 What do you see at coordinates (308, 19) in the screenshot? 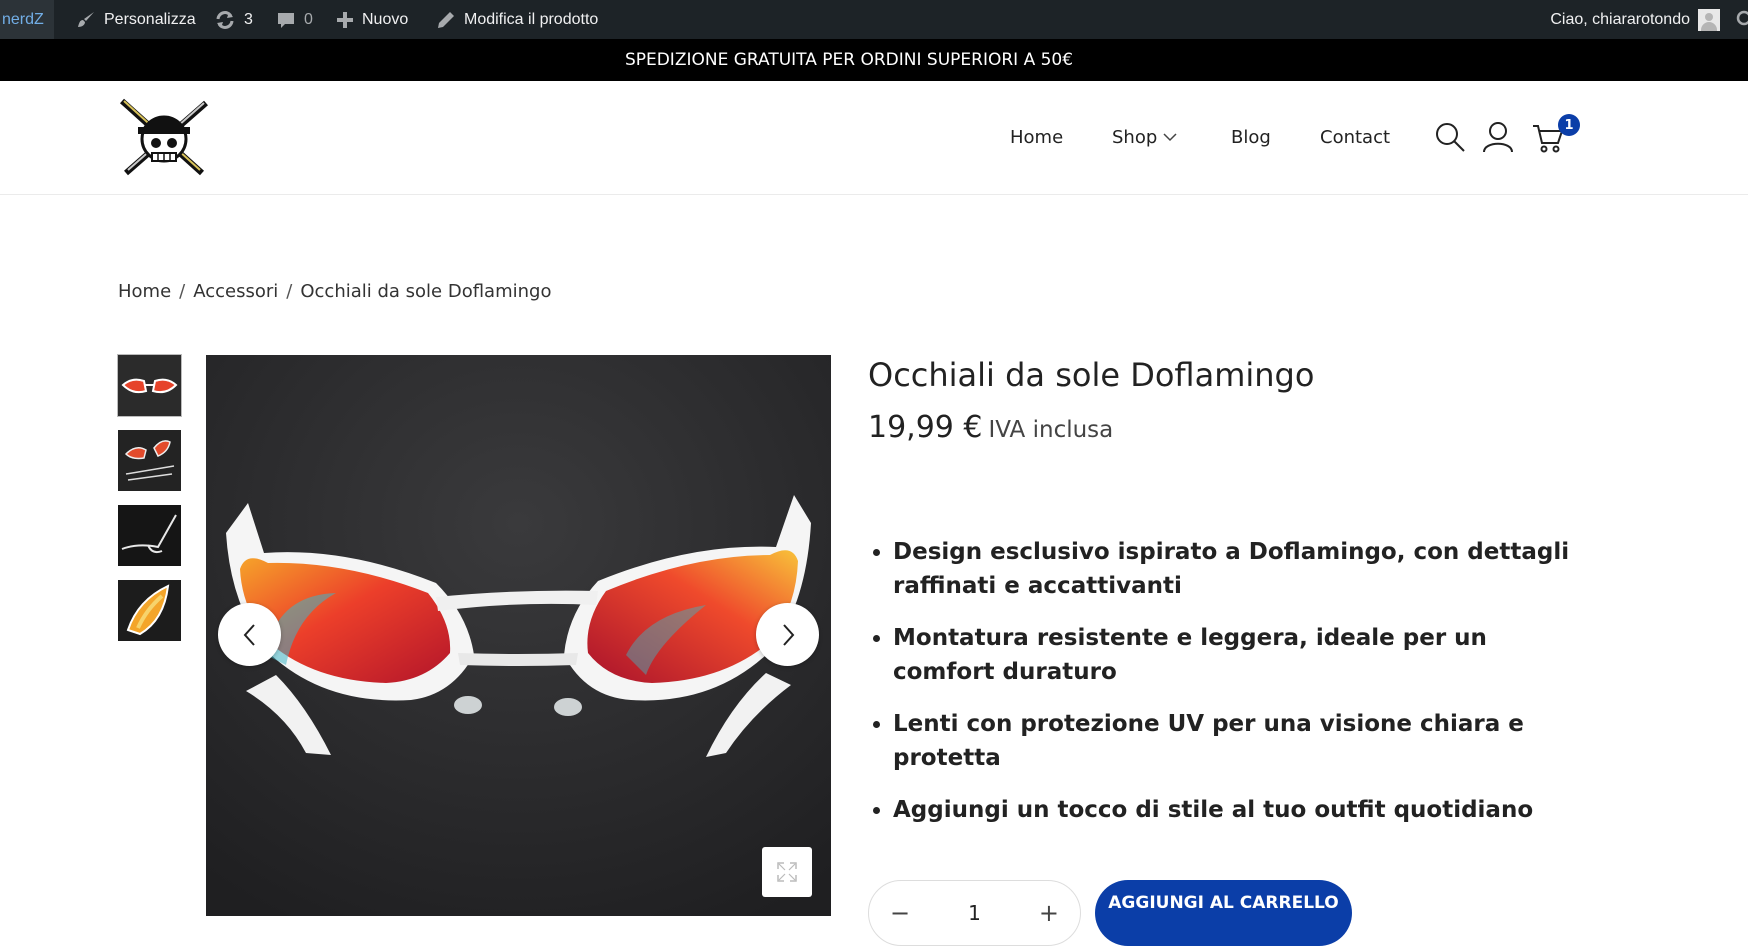
I see `admin-comments-count: 0` at bounding box center [308, 19].